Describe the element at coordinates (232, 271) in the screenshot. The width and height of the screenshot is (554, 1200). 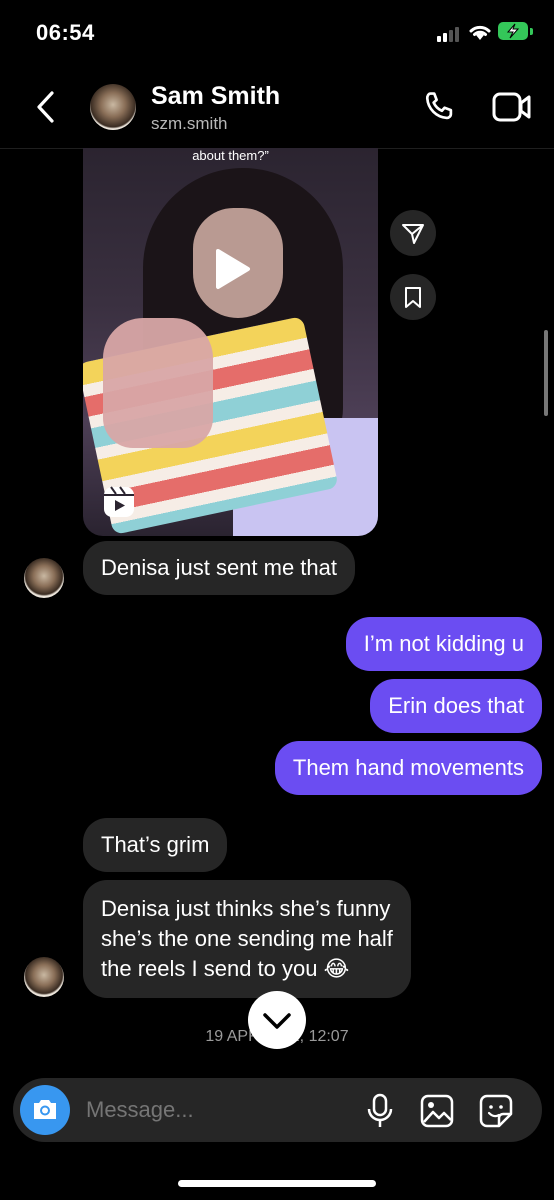
I see `play-icon` at that location.